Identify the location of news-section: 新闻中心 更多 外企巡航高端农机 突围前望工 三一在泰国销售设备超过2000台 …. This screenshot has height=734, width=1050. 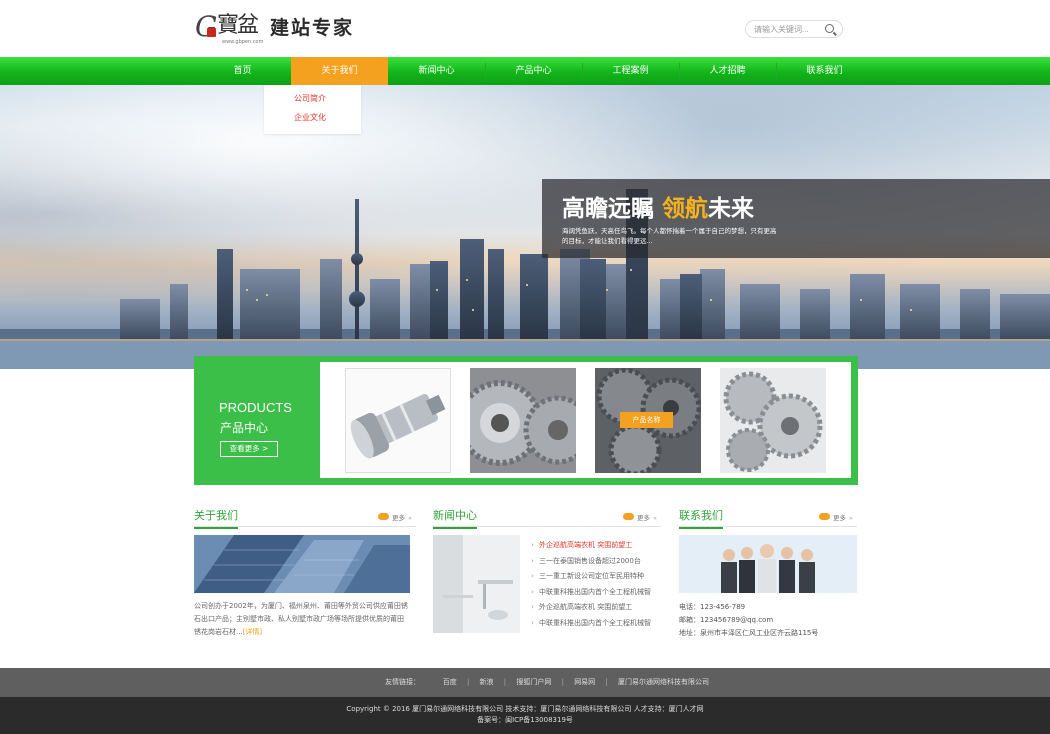
(547, 569).